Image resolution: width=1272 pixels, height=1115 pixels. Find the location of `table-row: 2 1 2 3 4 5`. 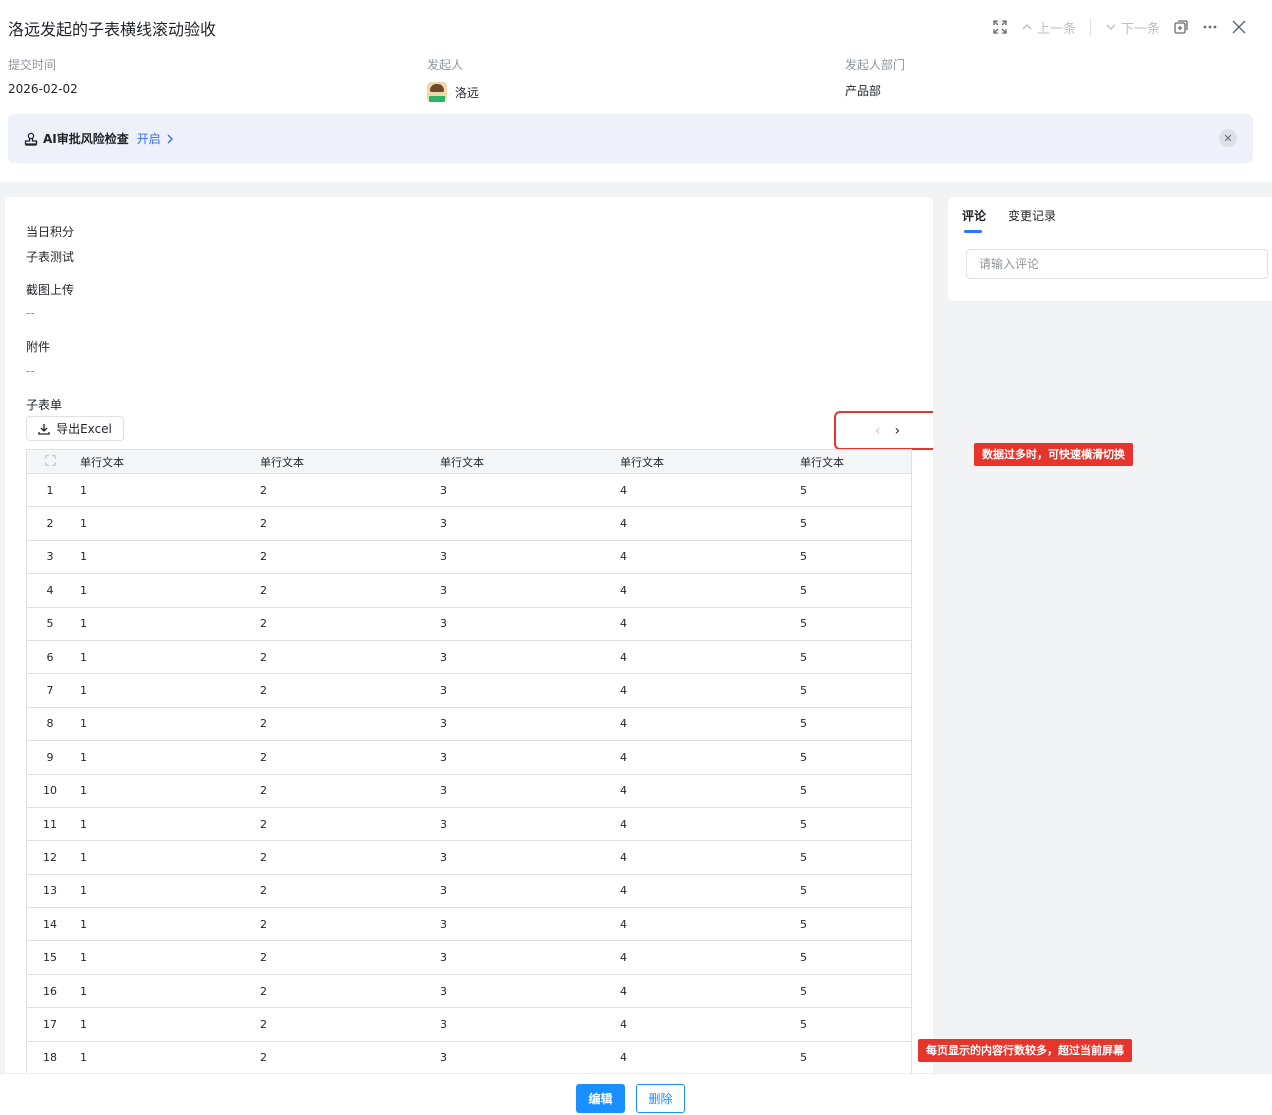

table-row: 2 1 2 3 4 5 is located at coordinates (469, 524).